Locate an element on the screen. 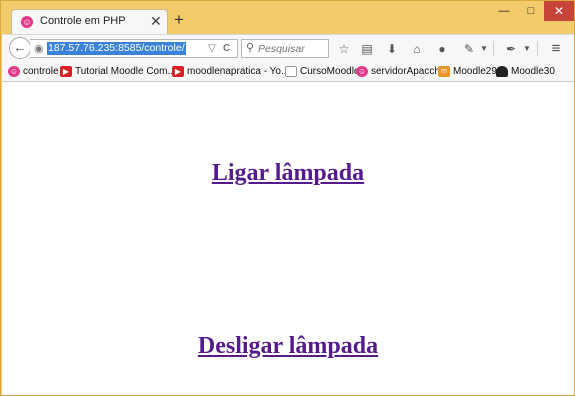 The image size is (575, 396). heading-ligar: Ligar lâmpada is located at coordinates (288, 173).